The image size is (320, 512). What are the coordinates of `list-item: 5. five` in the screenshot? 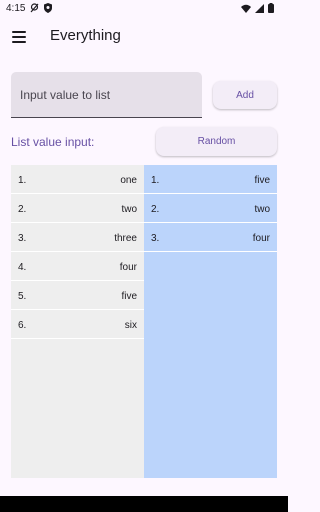 It's located at (77, 295).